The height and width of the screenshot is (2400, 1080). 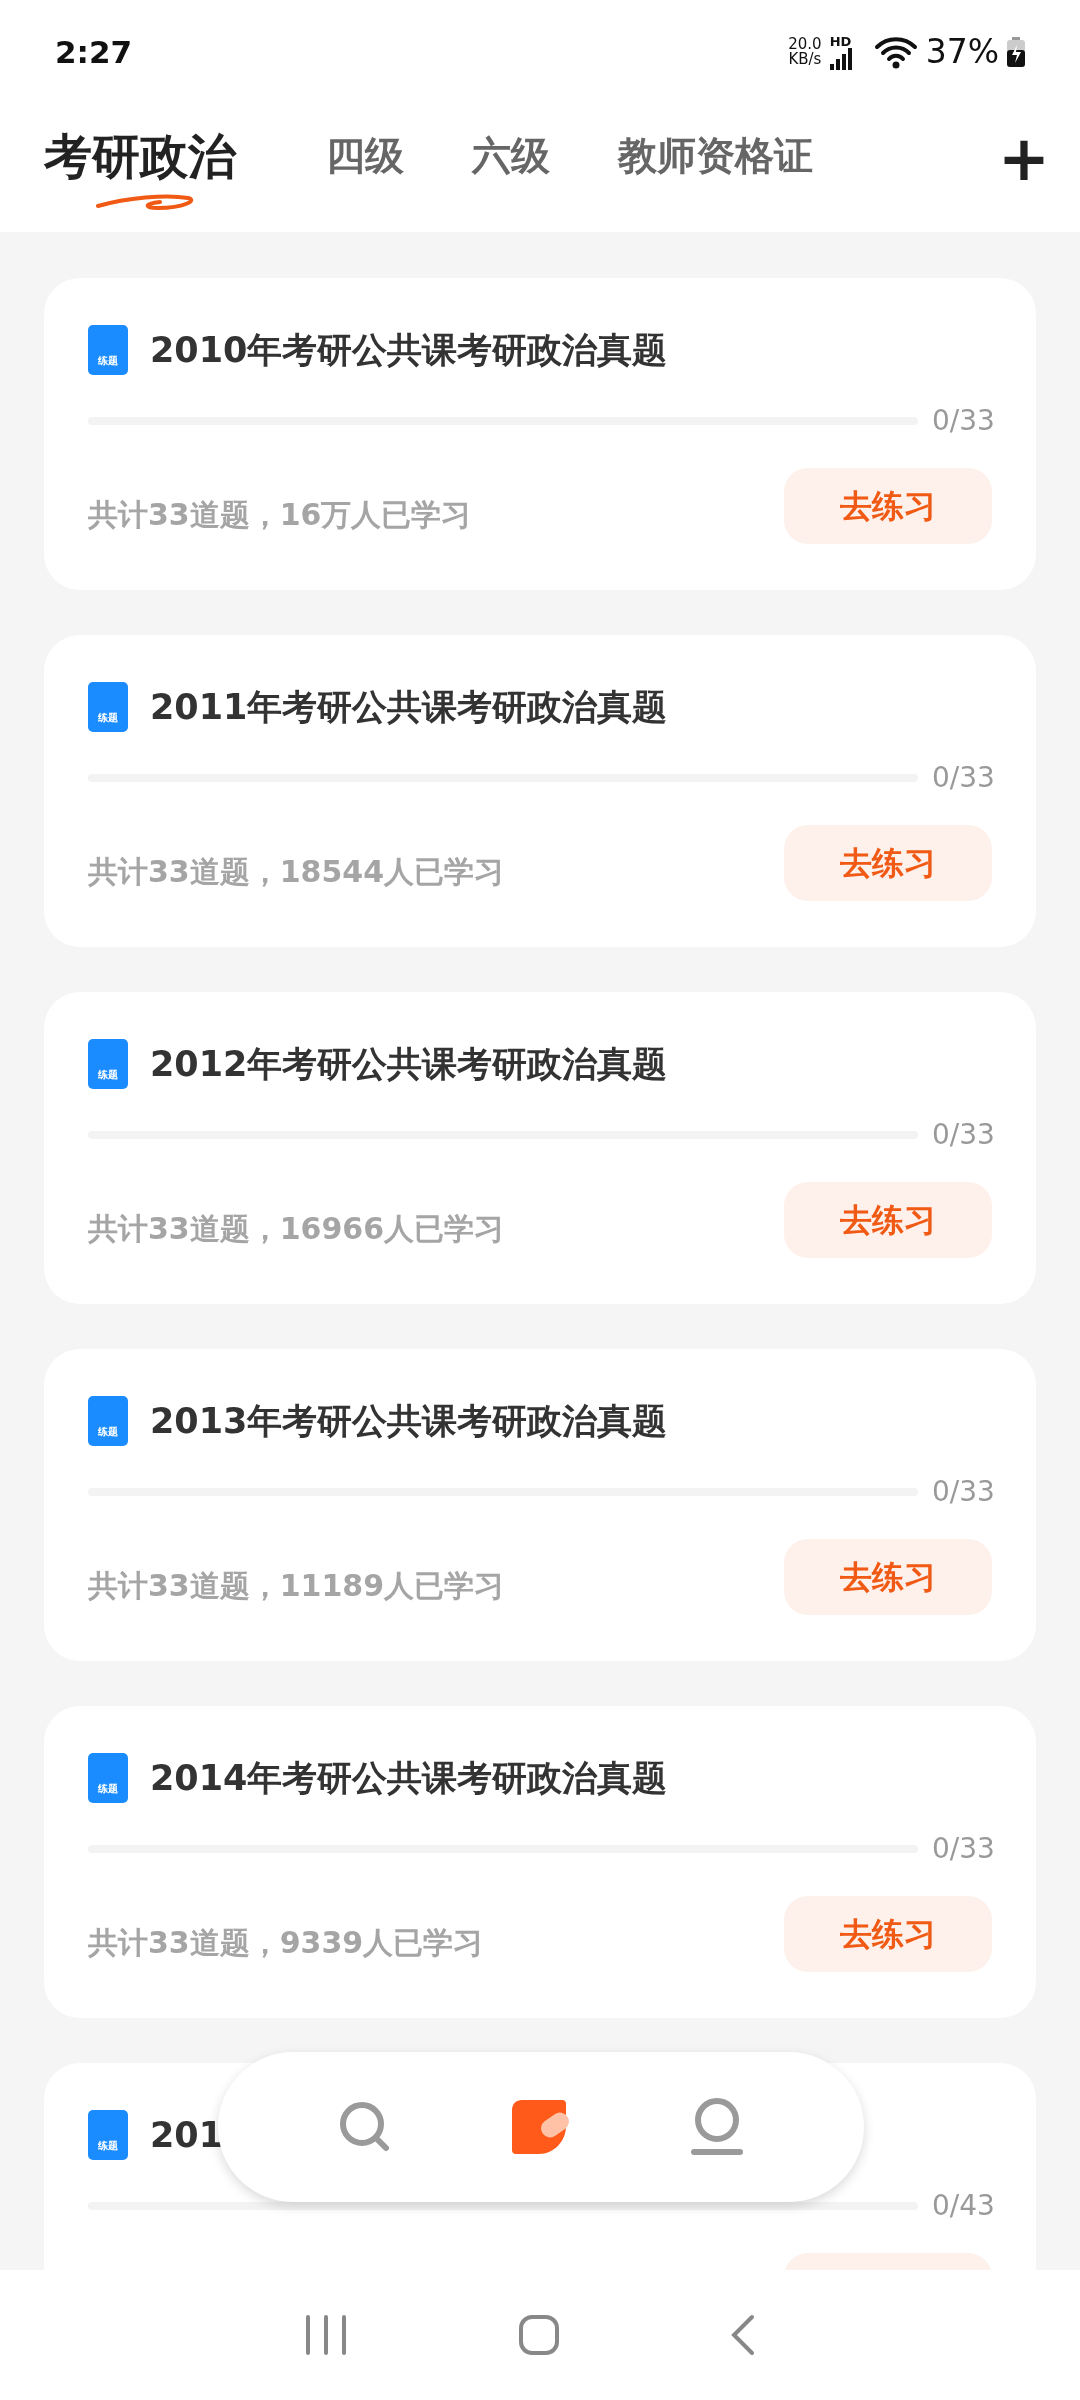 I want to click on battery-charging-icon, so click(x=1016, y=52).